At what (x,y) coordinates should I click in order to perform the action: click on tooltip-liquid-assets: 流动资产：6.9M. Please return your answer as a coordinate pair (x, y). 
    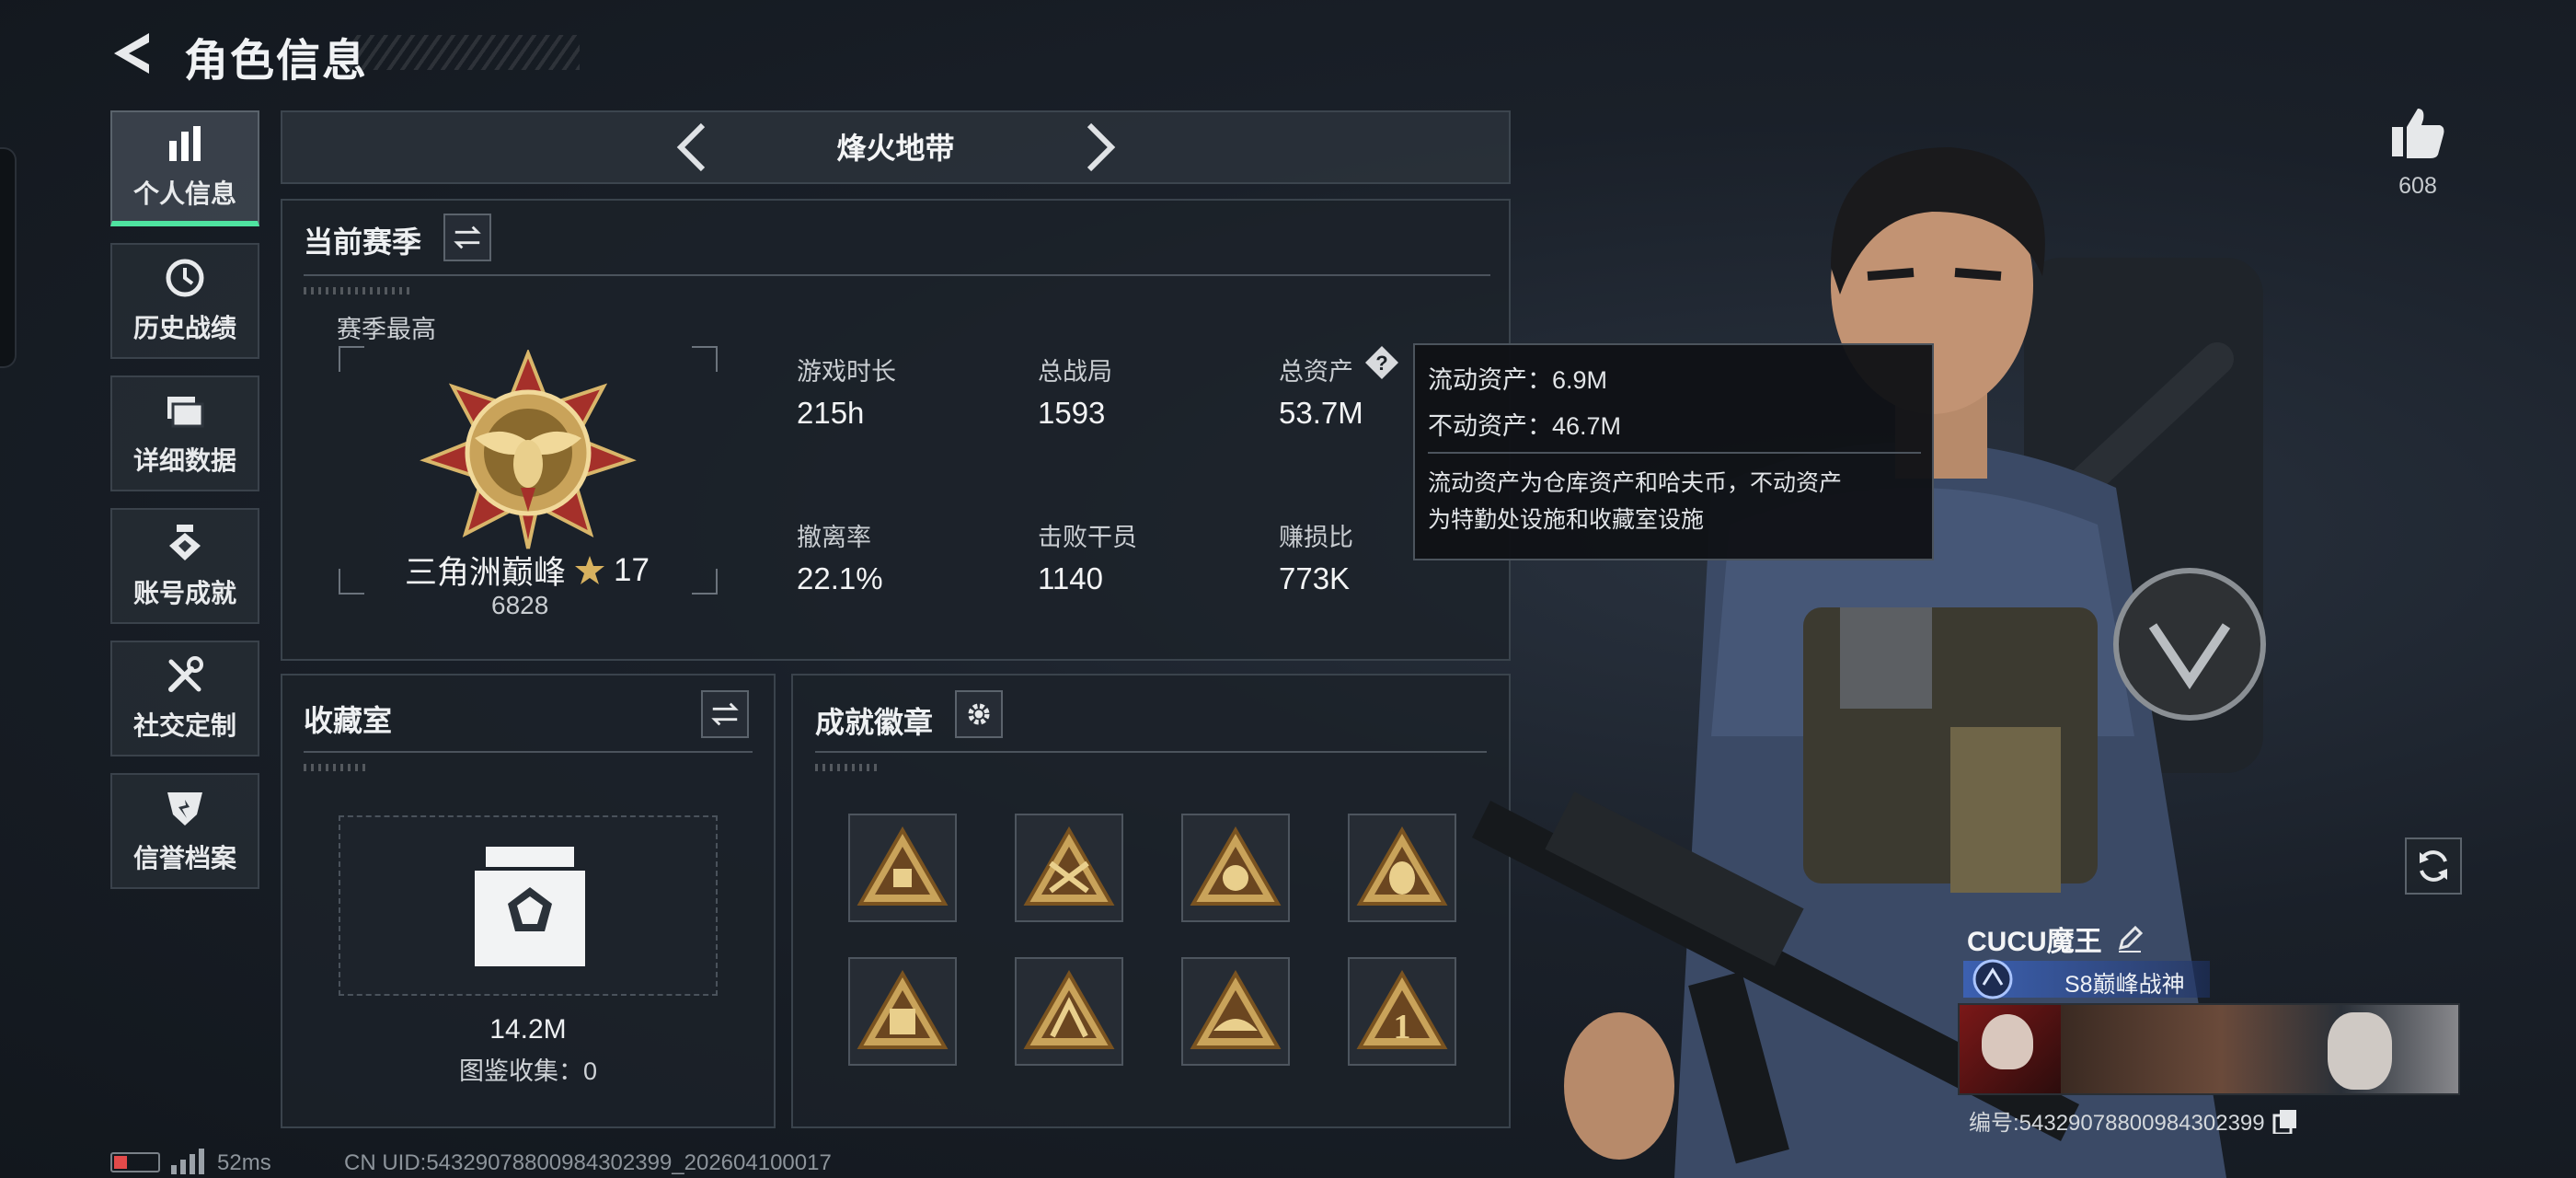
    Looking at the image, I should click on (1518, 380).